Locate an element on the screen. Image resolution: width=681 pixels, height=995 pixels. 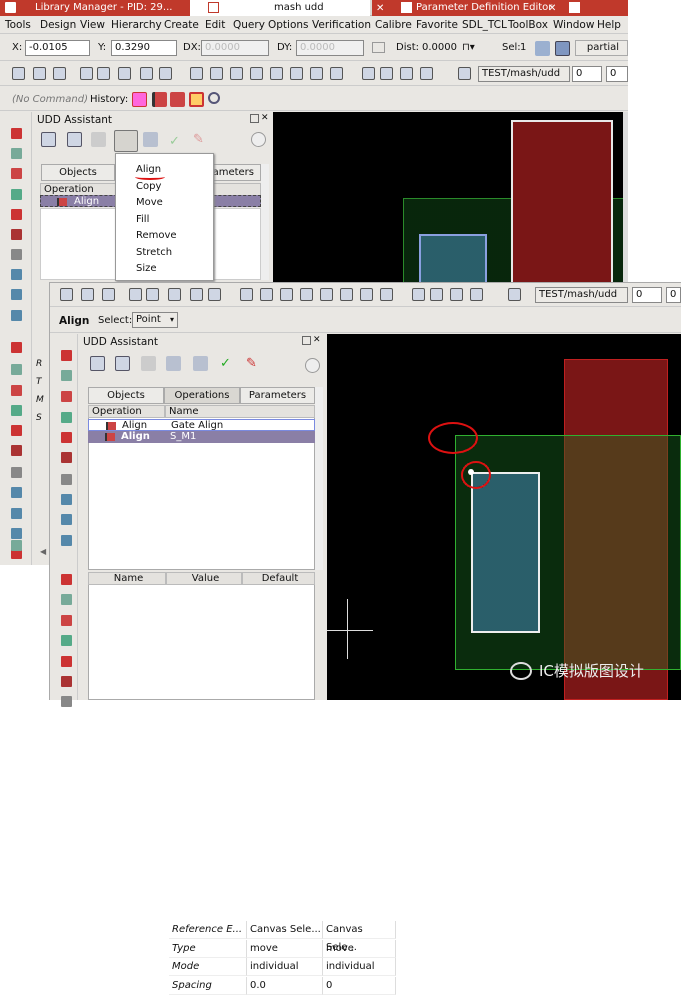
edit-icon is located at coordinates (150, 139).